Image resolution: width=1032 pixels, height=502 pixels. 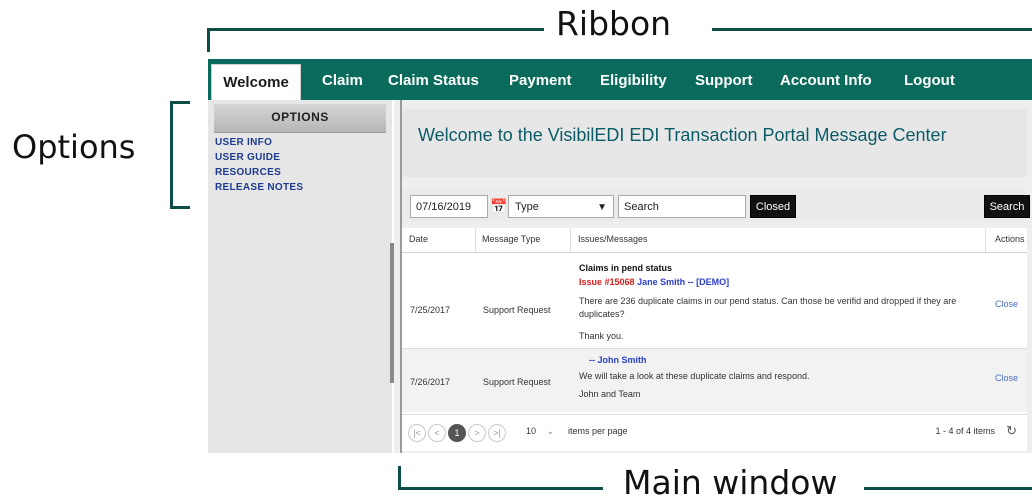 I want to click on message-author: Jane Smith -- [DEMO], so click(x=683, y=282).